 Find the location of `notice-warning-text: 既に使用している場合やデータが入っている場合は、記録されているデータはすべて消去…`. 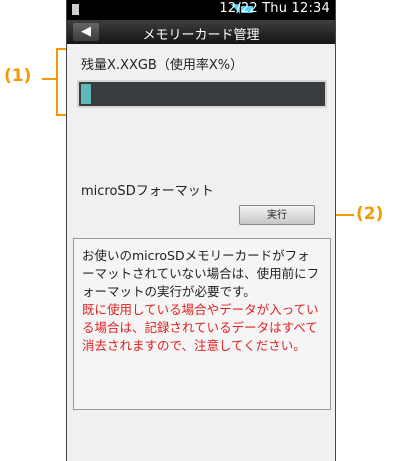

notice-warning-text: 既に使用している場合やデータが入っている場合は、記録されているデータはすべて消去… is located at coordinates (200, 327).